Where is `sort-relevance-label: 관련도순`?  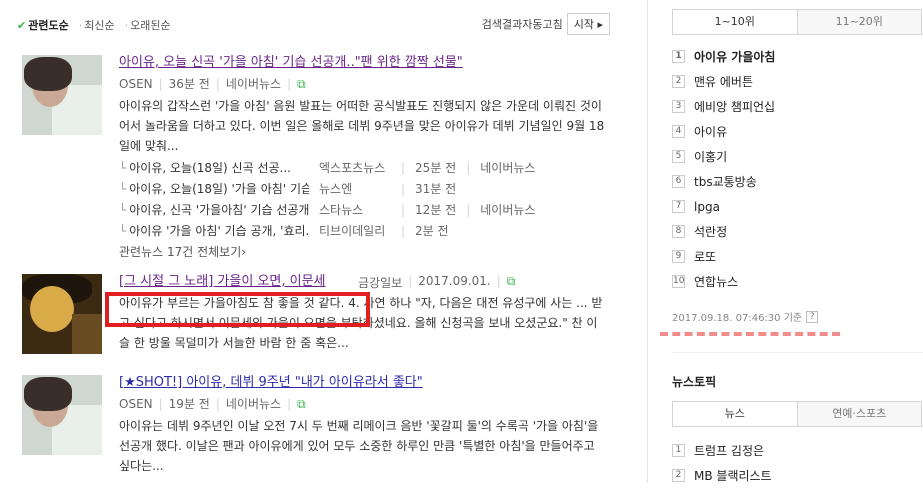
sort-relevance-label: 관련도순 is located at coordinates (48, 25).